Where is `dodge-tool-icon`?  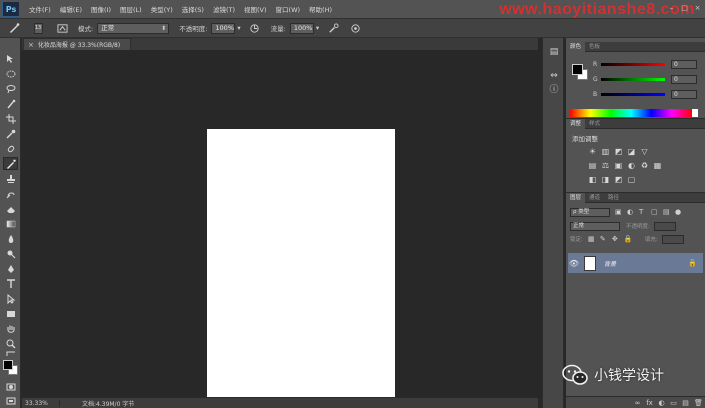 dodge-tool-icon is located at coordinates (10, 253).